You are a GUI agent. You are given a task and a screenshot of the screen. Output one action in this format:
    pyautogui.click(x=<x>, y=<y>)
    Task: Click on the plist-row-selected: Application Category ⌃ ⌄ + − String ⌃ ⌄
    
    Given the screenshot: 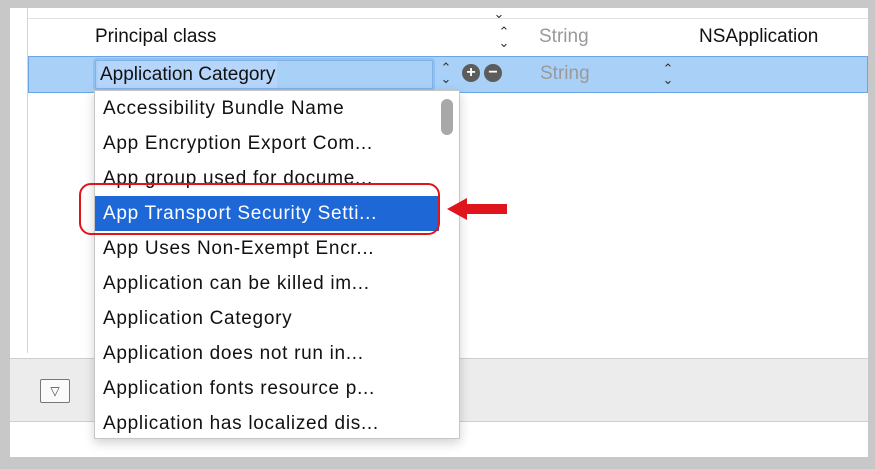 What is the action you would take?
    pyautogui.click(x=448, y=74)
    